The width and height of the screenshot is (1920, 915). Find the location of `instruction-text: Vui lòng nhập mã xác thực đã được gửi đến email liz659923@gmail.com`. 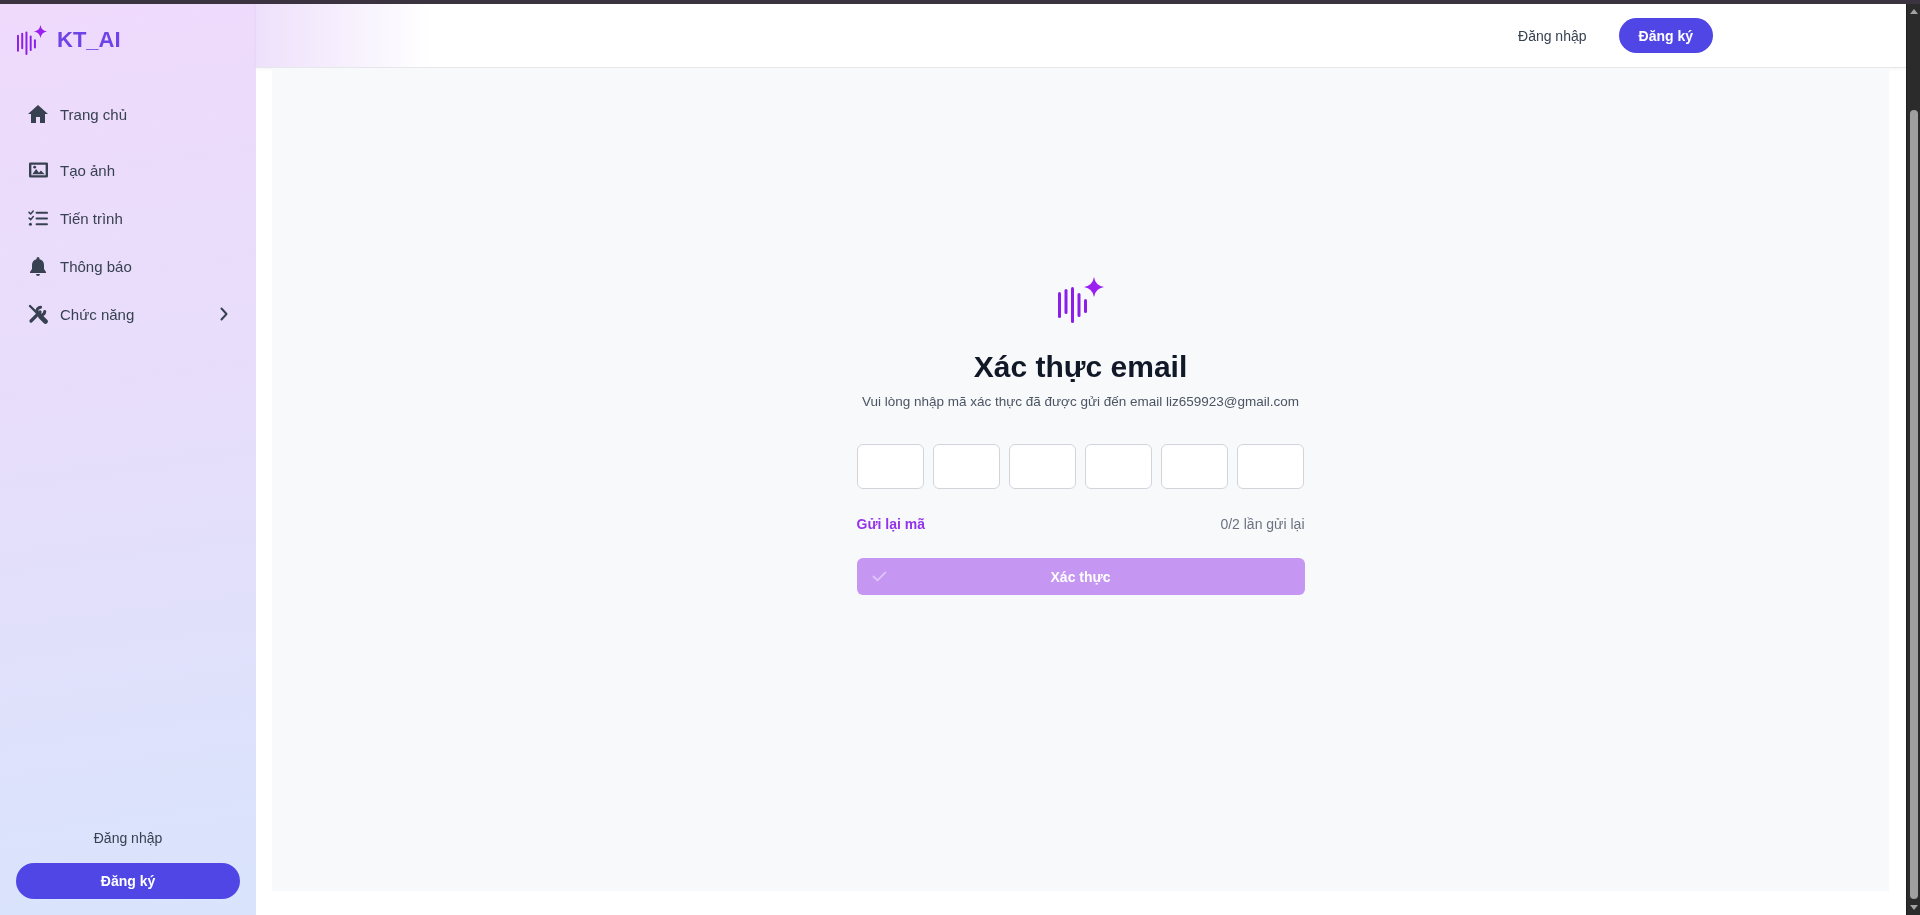

instruction-text: Vui lòng nhập mã xác thực đã được gửi đến email liz659923@gmail.com is located at coordinates (1080, 402).